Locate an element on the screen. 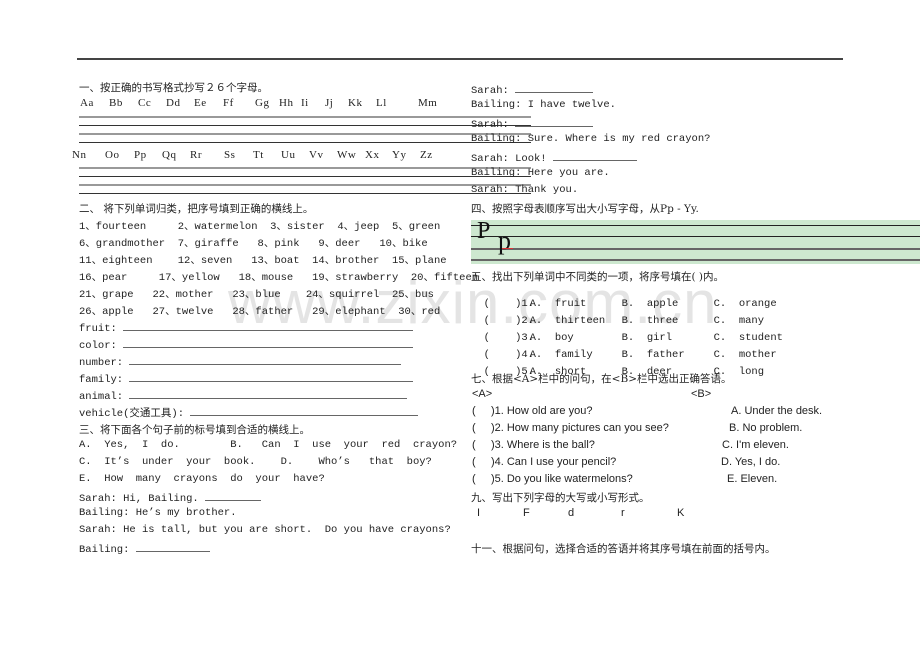  letter-pair: Ww is located at coordinates (347, 155).